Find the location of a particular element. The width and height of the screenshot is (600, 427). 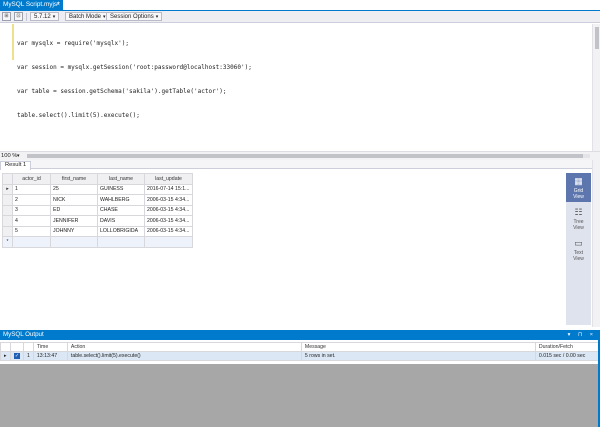

column-header: first_name is located at coordinates (74, 179).